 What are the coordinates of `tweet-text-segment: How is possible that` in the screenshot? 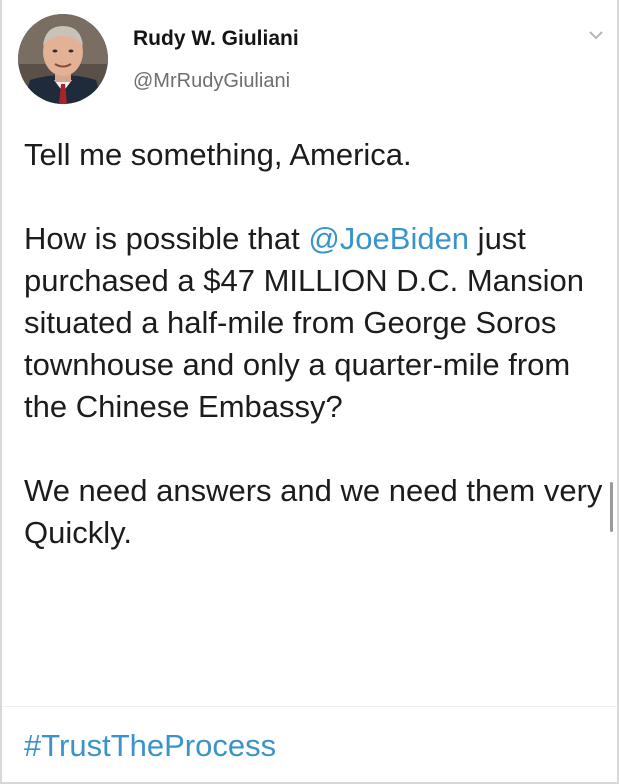 It's located at (166, 238).